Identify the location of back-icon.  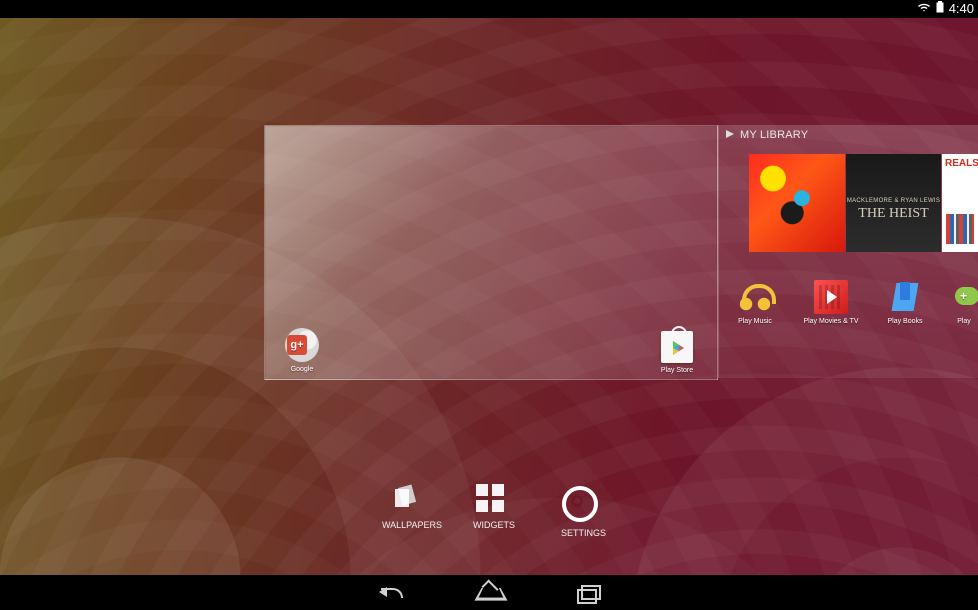
(391, 592).